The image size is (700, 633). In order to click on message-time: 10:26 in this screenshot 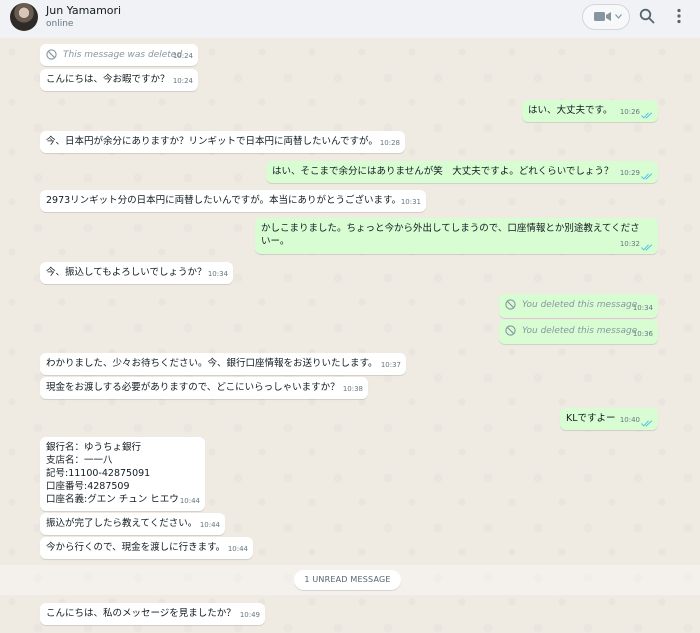, I will do `click(629, 112)`.